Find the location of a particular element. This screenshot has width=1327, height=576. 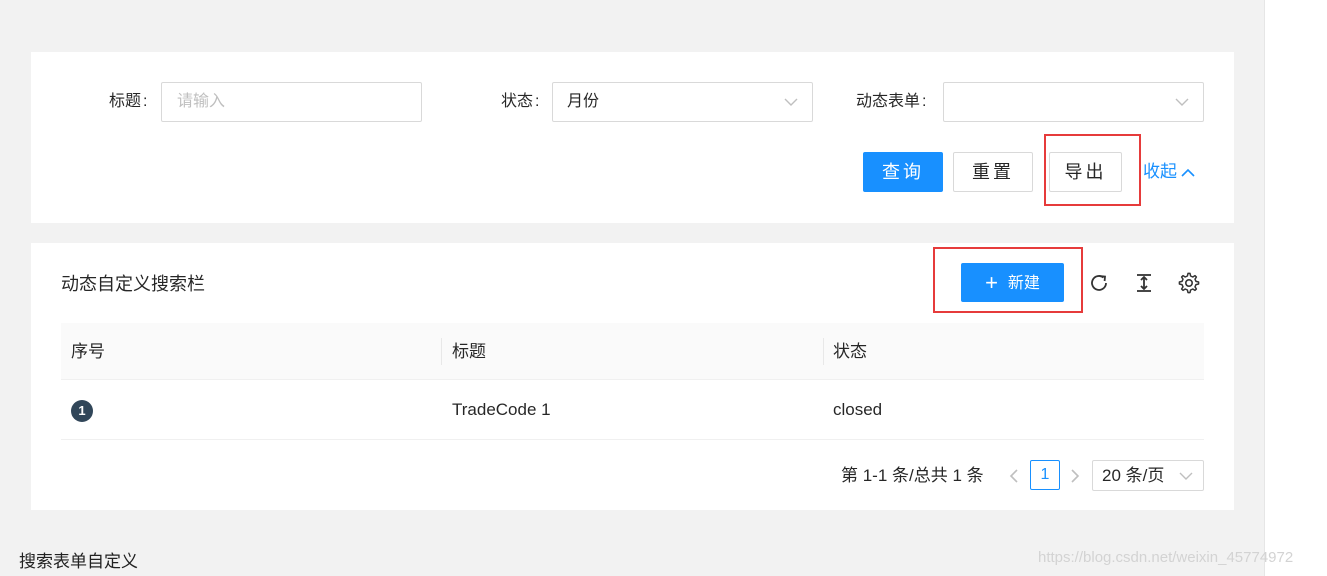

title-field-label: 标题: is located at coordinates (128, 101).